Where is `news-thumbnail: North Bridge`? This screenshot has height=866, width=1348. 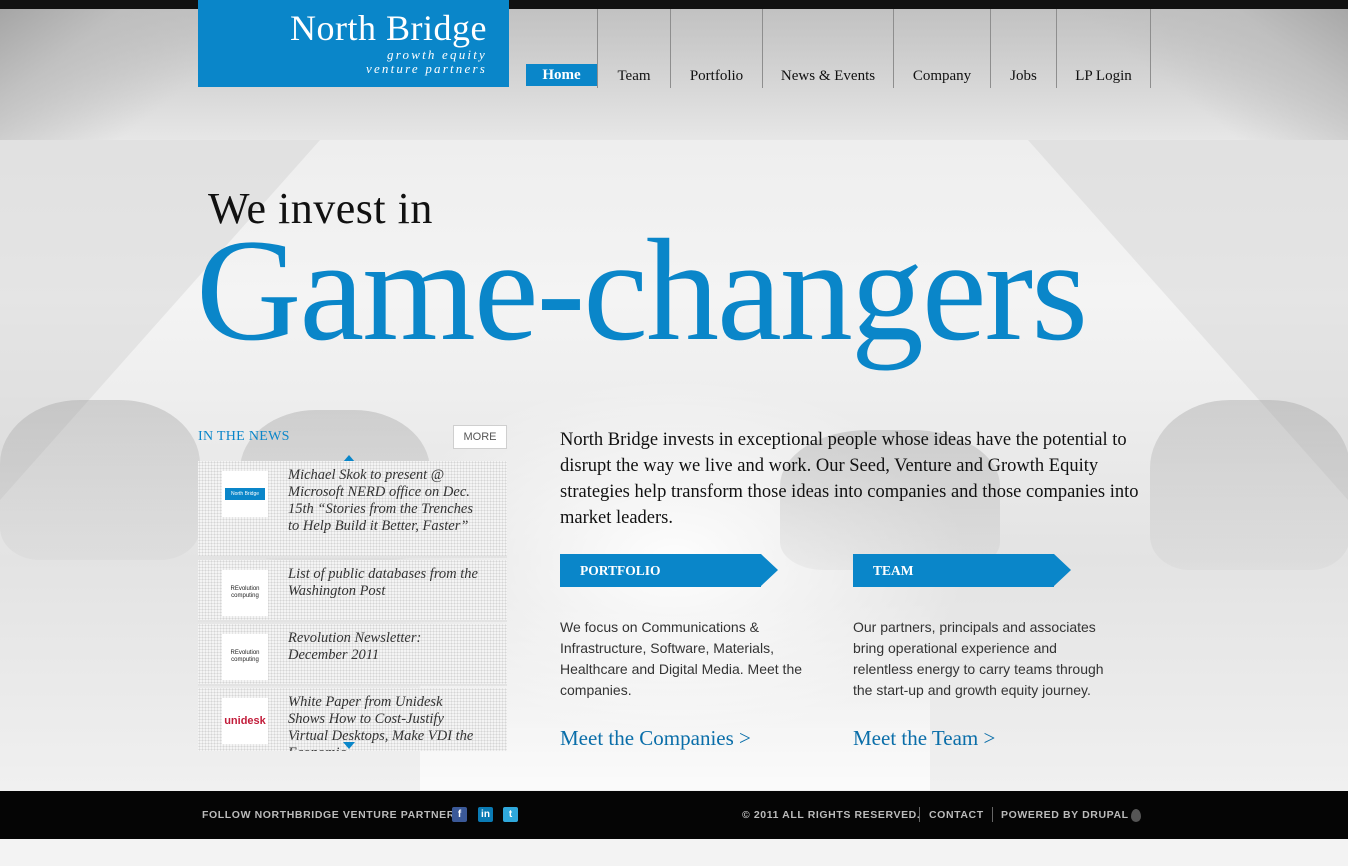
news-thumbnail: North Bridge is located at coordinates (245, 494).